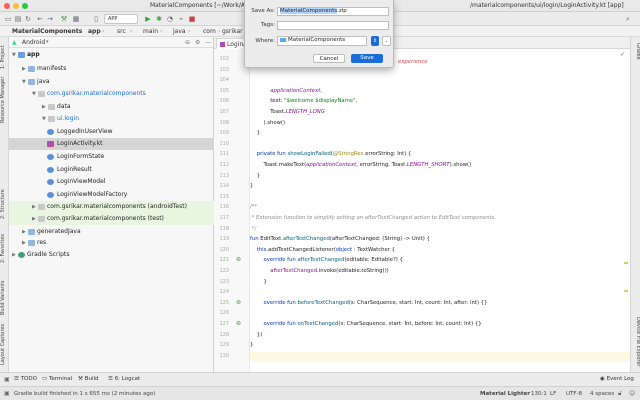 Image resolution: width=640 pixels, height=400 pixels. What do you see at coordinates (124, 379) in the screenshot?
I see `tool-window-logcat: ☰ 6: Logcat` at bounding box center [124, 379].